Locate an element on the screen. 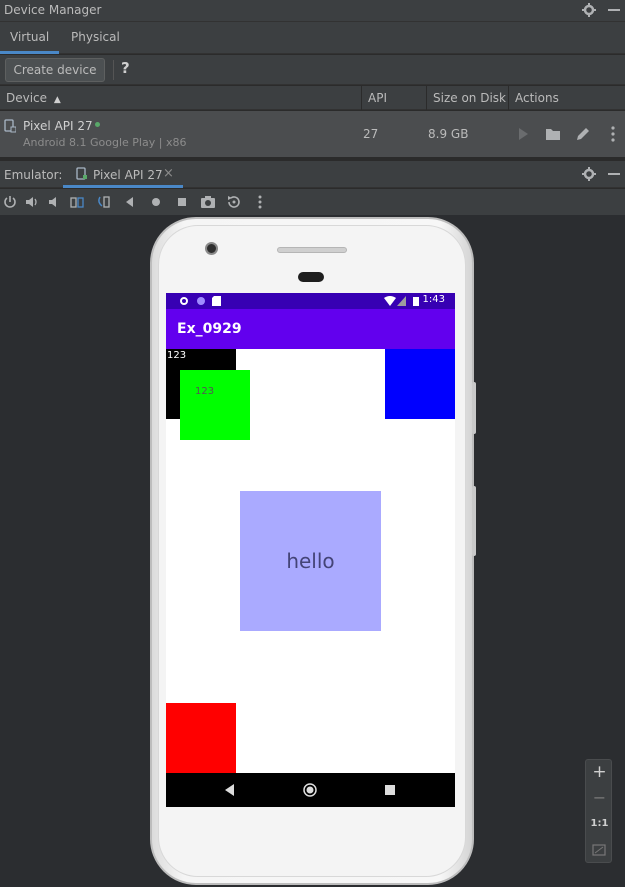  green-box-label: 123 is located at coordinates (205, 391).